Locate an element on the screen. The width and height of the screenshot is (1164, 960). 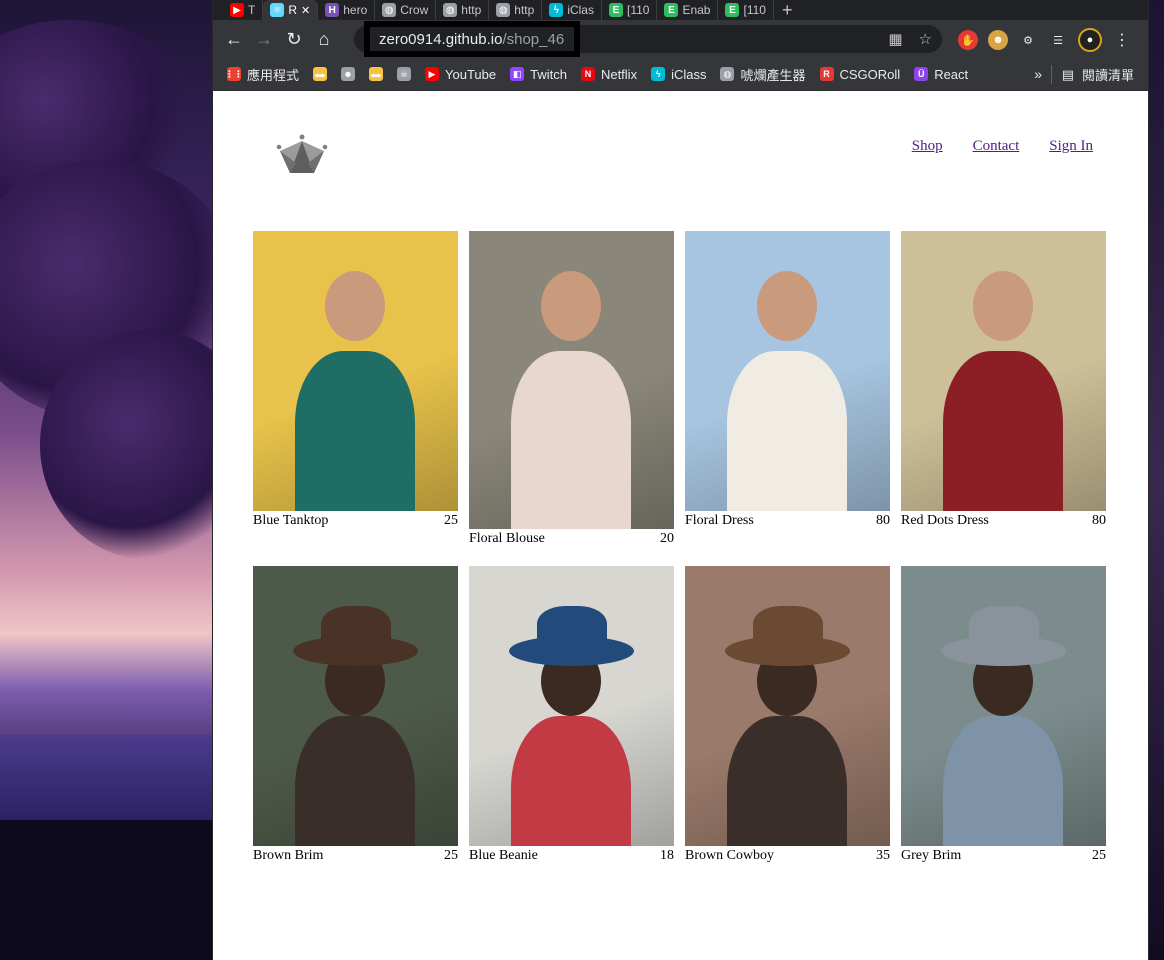
browser-tab: ▶ T is located at coordinates (243, 10).